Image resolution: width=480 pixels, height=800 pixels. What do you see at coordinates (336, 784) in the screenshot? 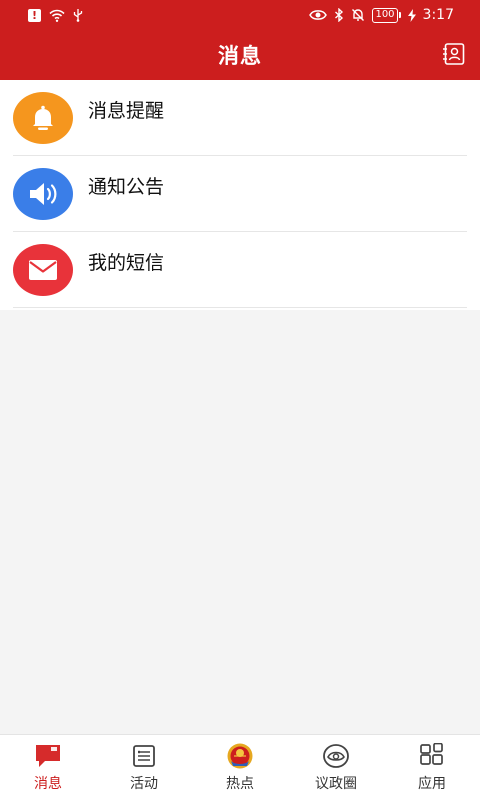
I see `tab-label: 议政圈` at bounding box center [336, 784].